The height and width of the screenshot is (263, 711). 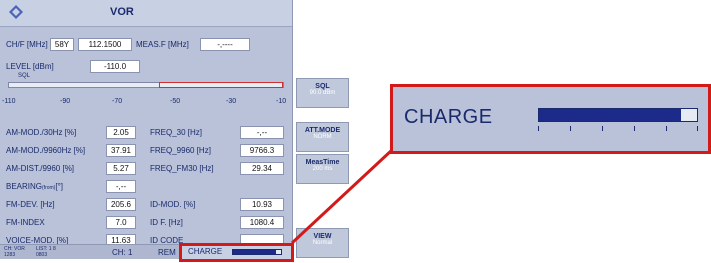 What do you see at coordinates (175, 101) in the screenshot?
I see `level-tick: -50` at bounding box center [175, 101].